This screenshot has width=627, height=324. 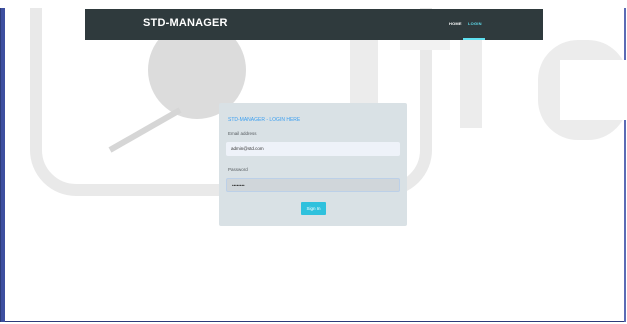 What do you see at coordinates (455, 23) in the screenshot?
I see `nav-link-home: HOME` at bounding box center [455, 23].